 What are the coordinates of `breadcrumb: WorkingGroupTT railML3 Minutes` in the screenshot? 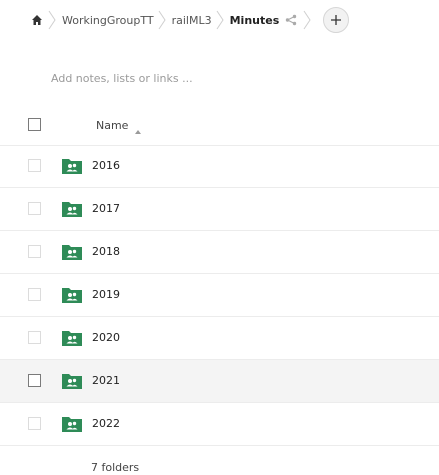 It's located at (219, 20).